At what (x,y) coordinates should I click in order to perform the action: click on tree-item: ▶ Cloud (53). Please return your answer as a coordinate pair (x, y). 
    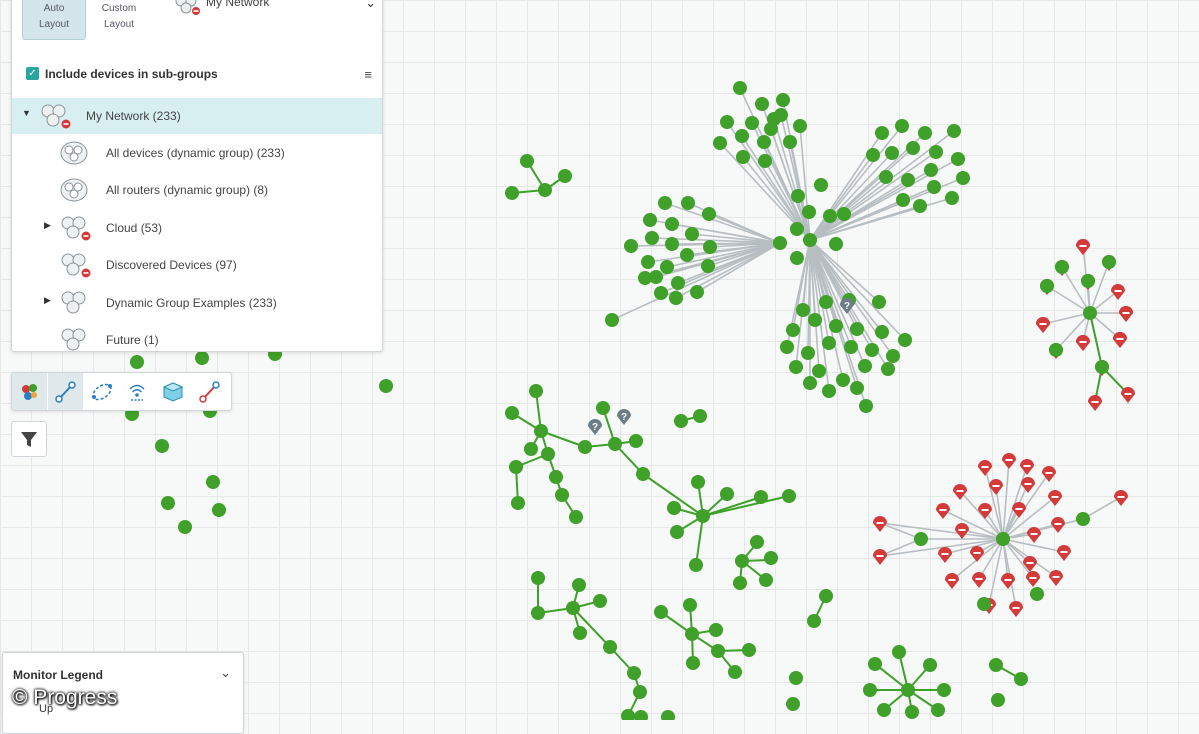
    Looking at the image, I should click on (197, 228).